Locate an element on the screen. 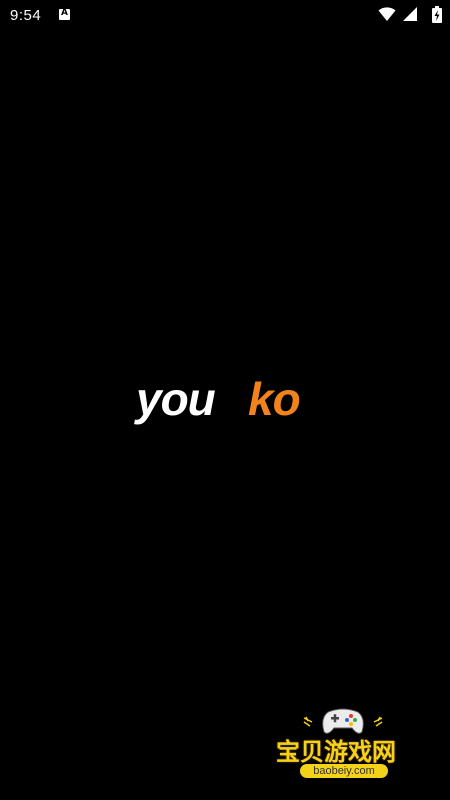  watermark: 宝贝游戏网 baobeiy.com is located at coordinates (347, 750).